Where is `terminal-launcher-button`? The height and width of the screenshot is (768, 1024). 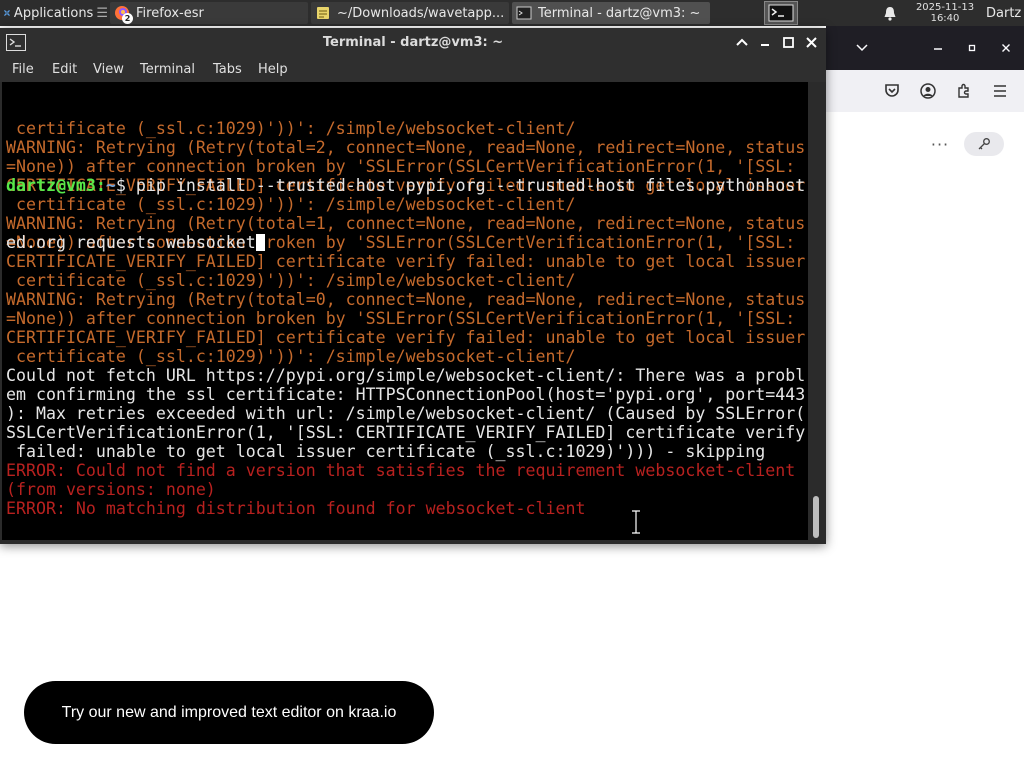
terminal-launcher-button is located at coordinates (781, 13).